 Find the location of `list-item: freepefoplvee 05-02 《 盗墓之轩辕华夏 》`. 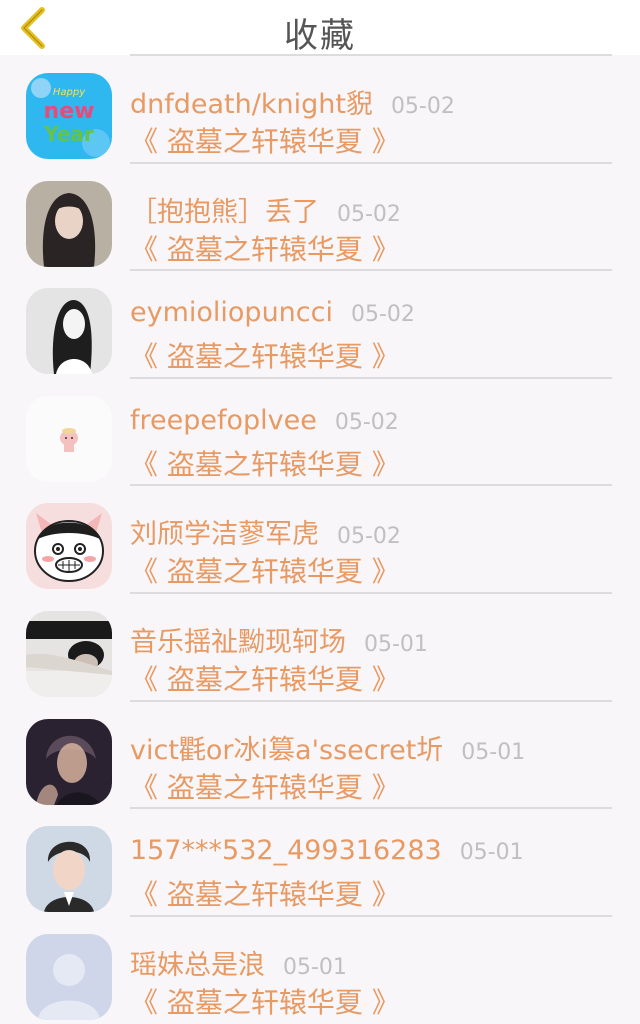

list-item: freepefoplvee 05-02 《 盗墓之轩辕华夏 》 is located at coordinates (320, 433).